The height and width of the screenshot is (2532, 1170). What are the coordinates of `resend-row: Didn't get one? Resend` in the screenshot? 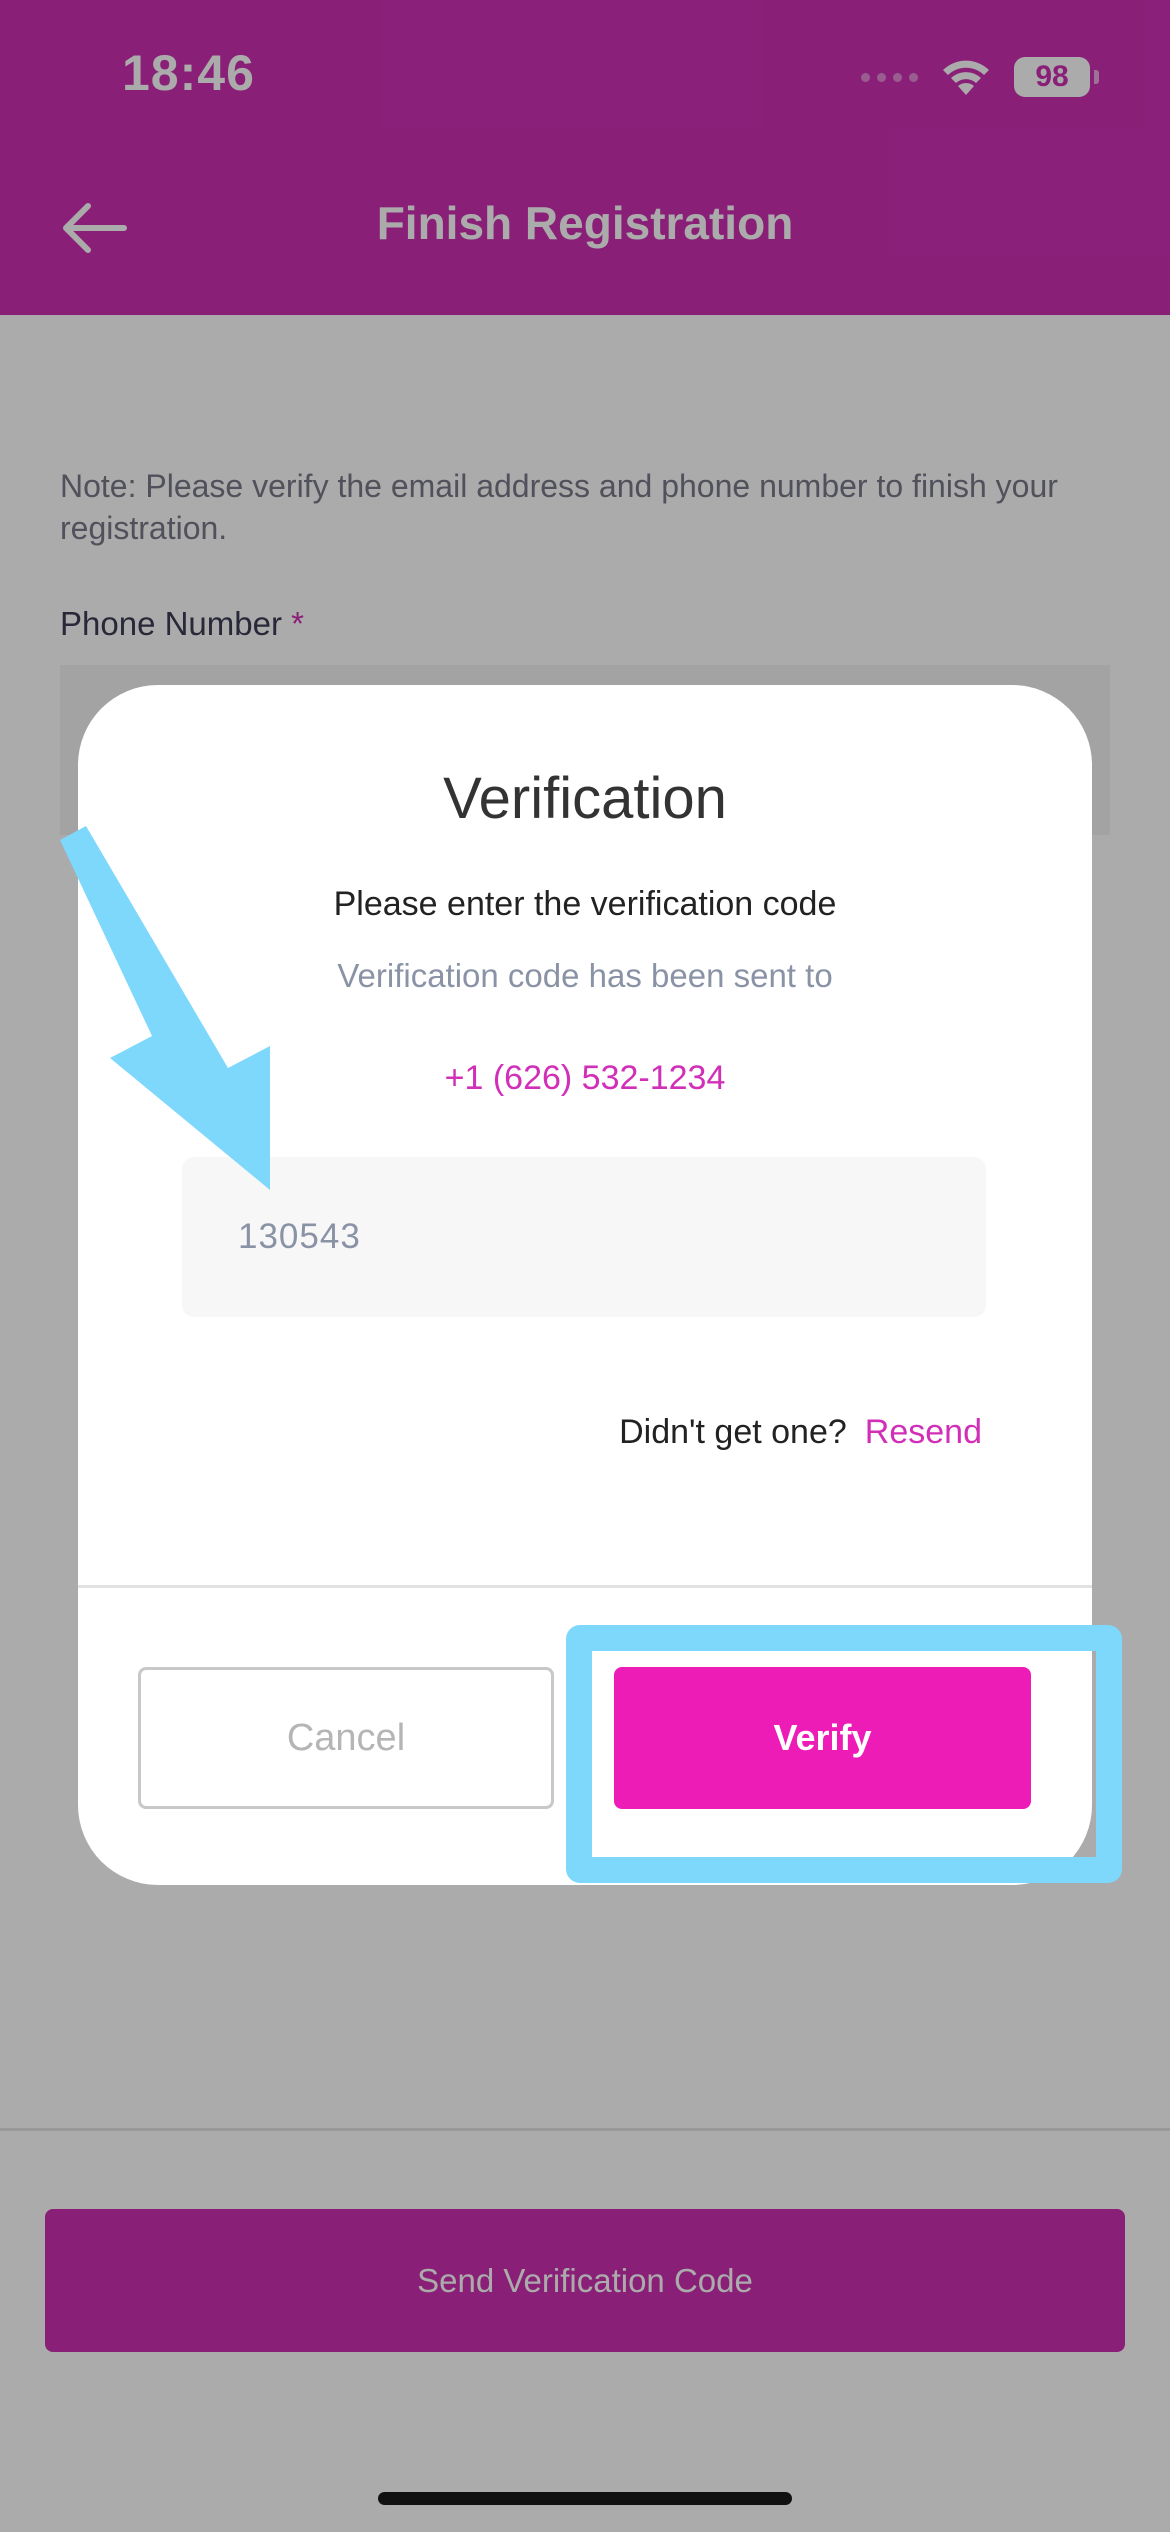 It's located at (800, 1432).